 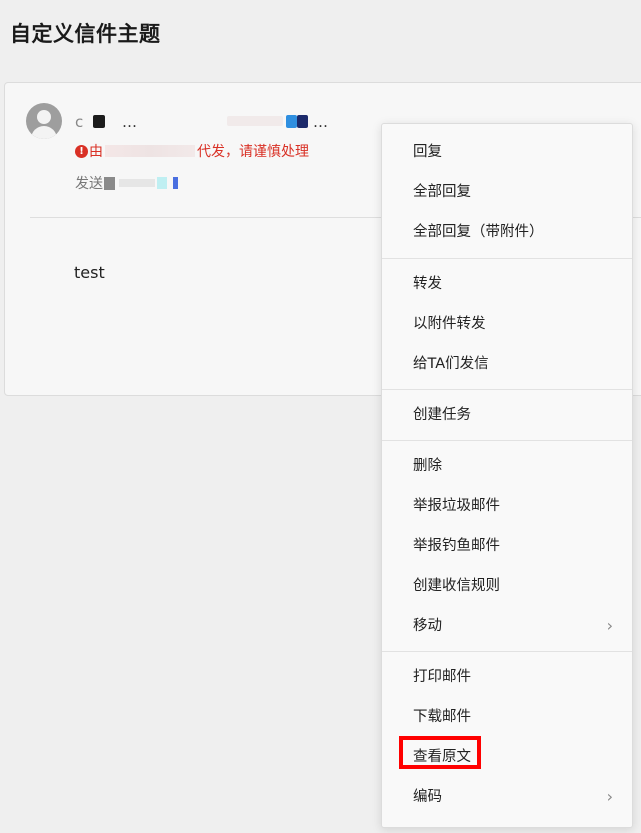 What do you see at coordinates (507, 192) in the screenshot?
I see `menu-item-reply-all: 全部回复` at bounding box center [507, 192].